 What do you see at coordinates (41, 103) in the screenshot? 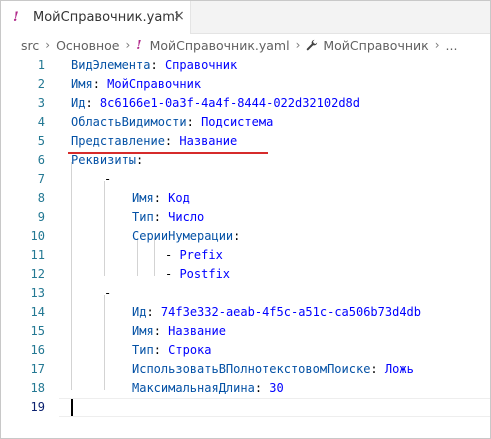
I see `line-number: 3` at bounding box center [41, 103].